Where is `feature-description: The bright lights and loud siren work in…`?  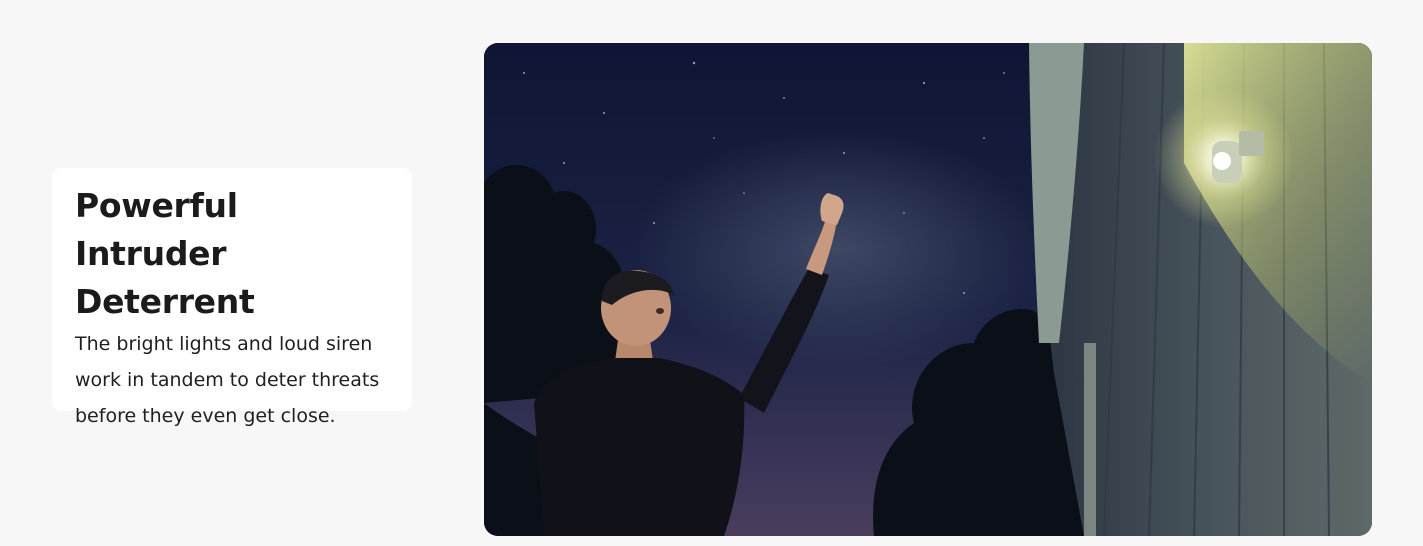
feature-description: The bright lights and loud siren work in… is located at coordinates (227, 380).